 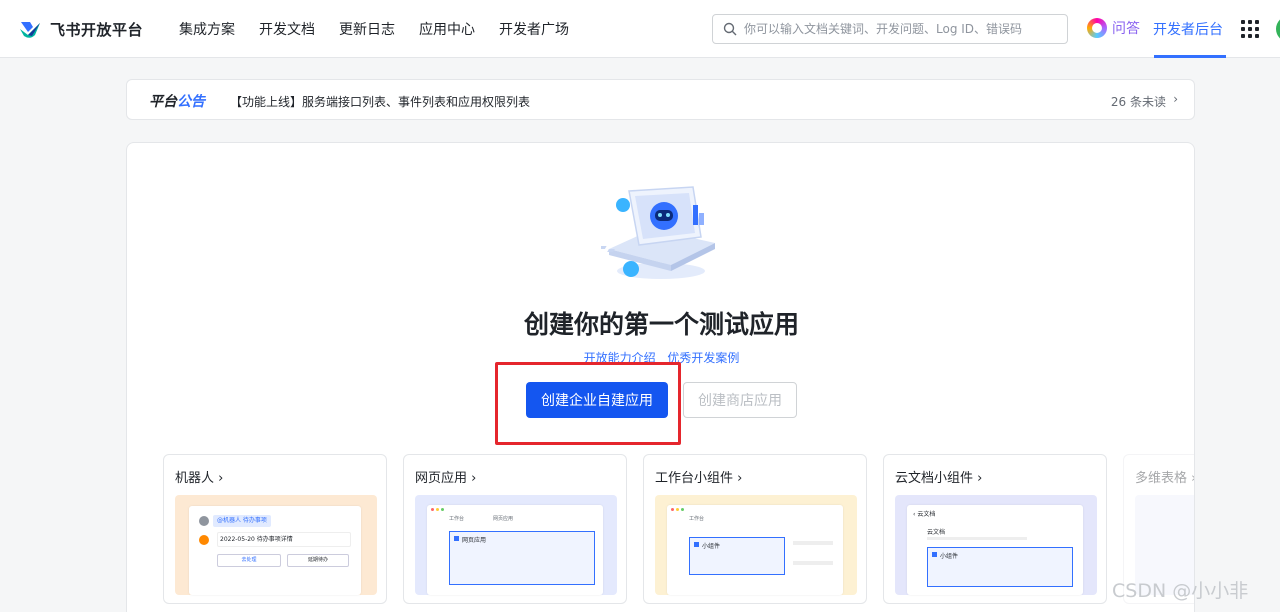 What do you see at coordinates (97, 30) in the screenshot?
I see `logo-text: 飞书开放平台` at bounding box center [97, 30].